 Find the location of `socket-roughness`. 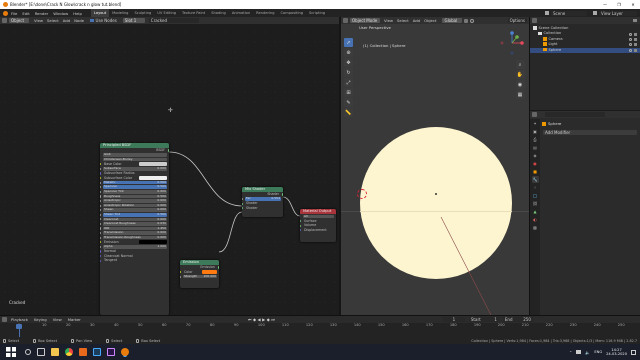

socket-roughness is located at coordinates (101, 196).